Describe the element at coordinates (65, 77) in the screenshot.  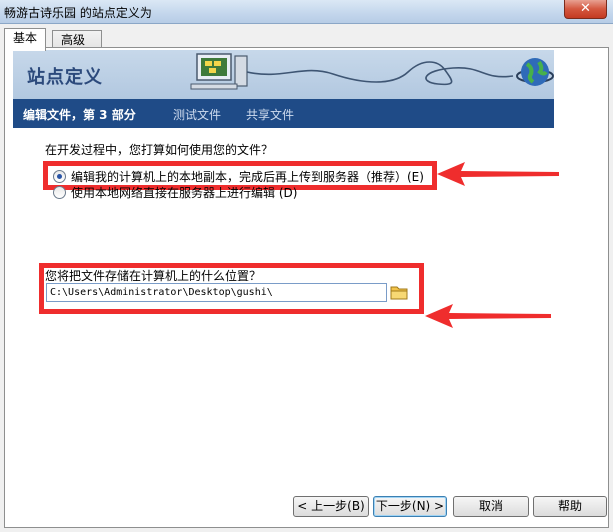
I see `banner-title: 站点定义` at that location.